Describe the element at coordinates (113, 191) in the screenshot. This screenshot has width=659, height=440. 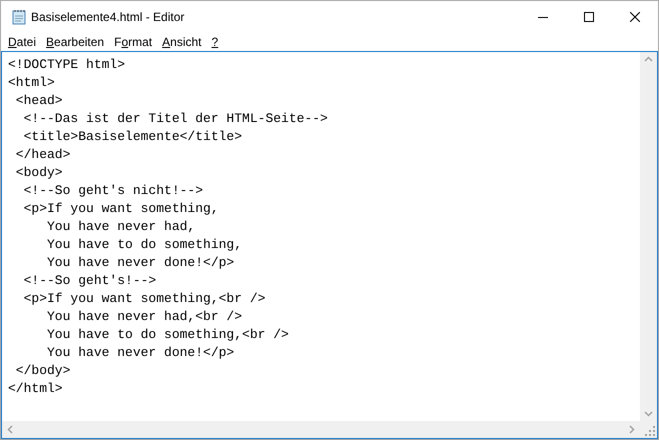
I see `code-line: <!--So geht's nicht!-->` at that location.